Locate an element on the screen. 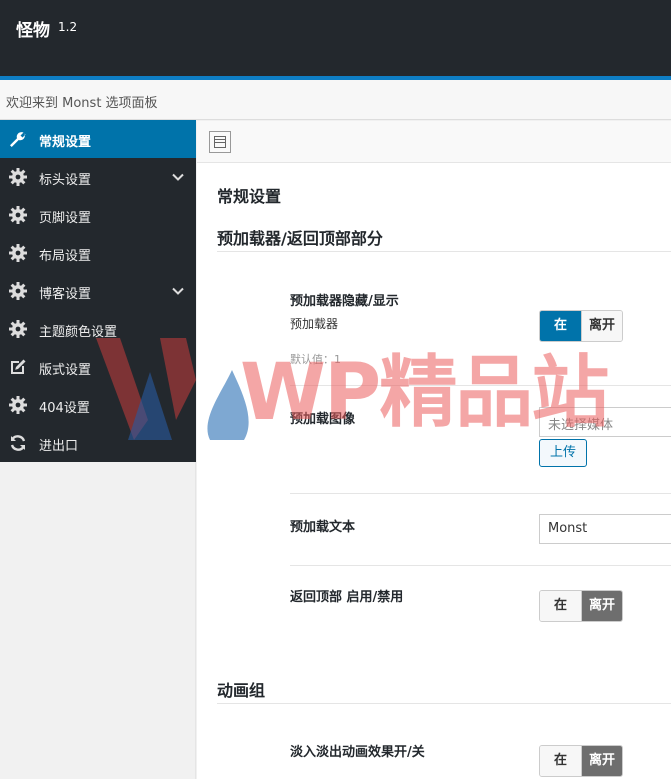  sidebar-item-theme-colors: 主题颜色设置 is located at coordinates (98, 329).